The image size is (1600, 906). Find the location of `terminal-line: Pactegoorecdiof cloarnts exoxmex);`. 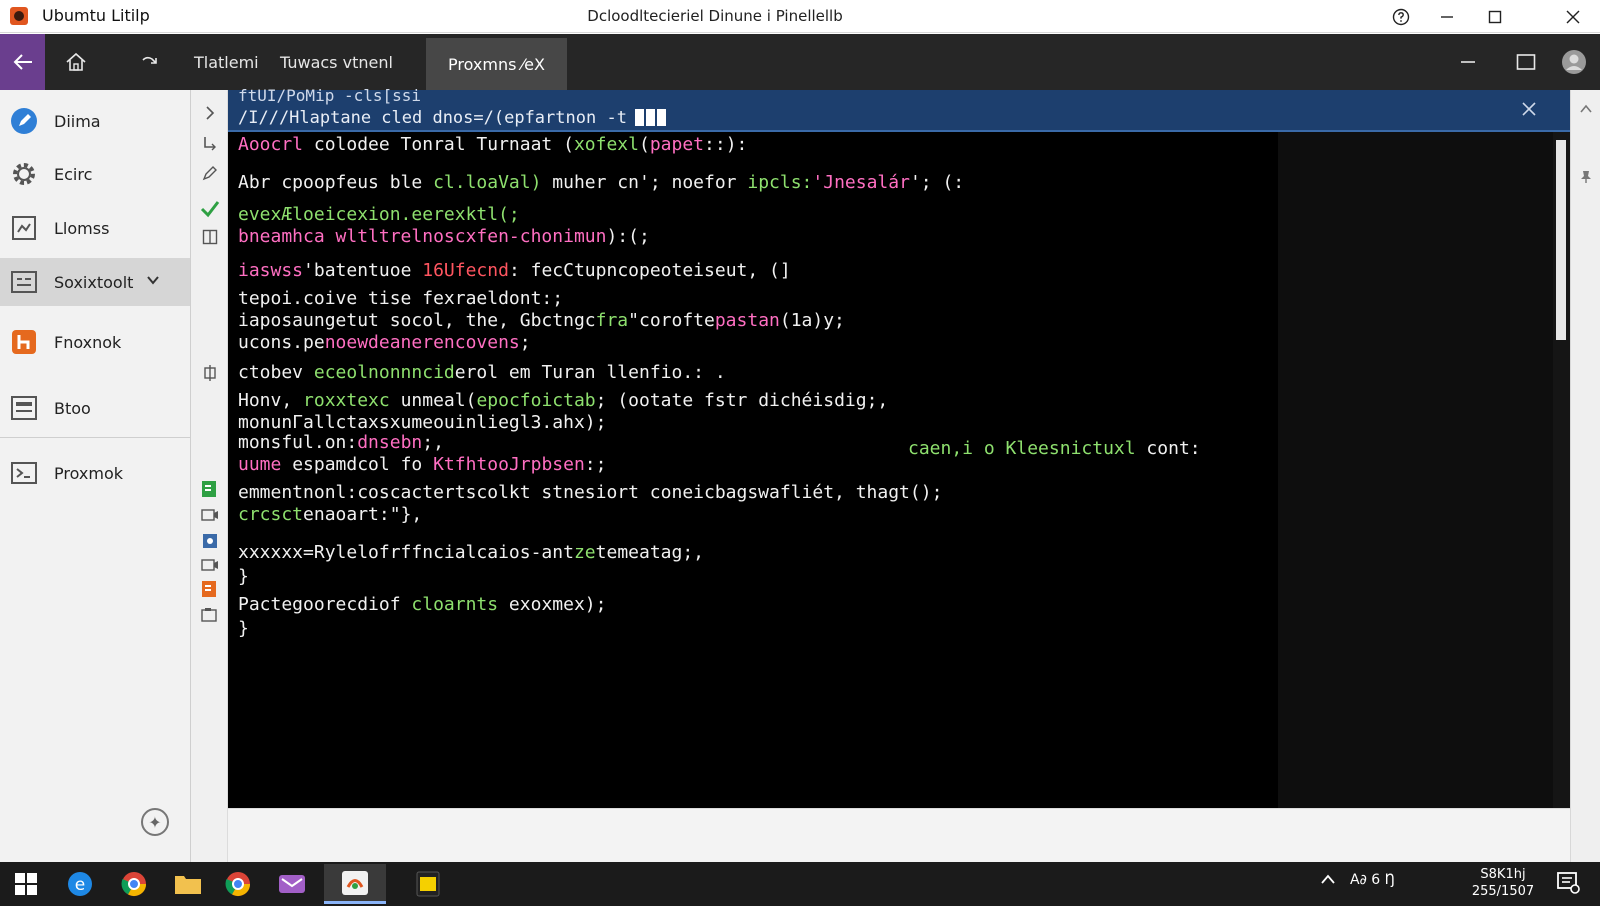

terminal-line: Pactegoorecdiof cloarnts exoxmex); is located at coordinates (422, 604).